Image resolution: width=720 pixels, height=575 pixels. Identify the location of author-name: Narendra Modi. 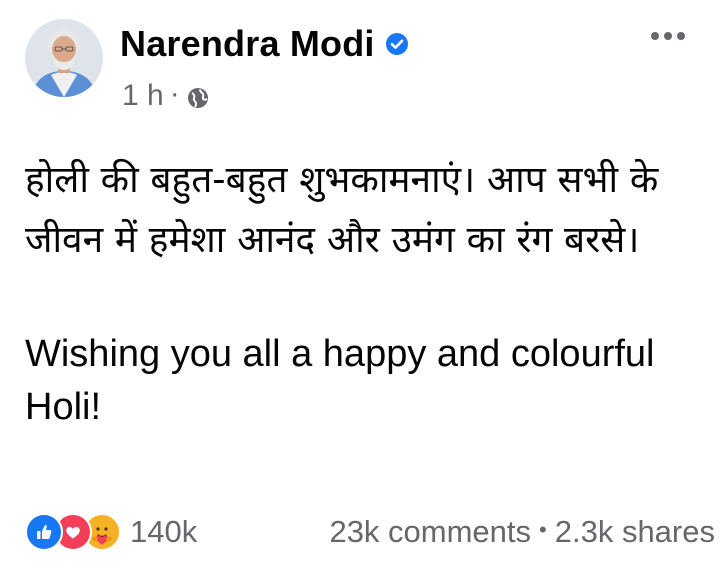
(247, 44).